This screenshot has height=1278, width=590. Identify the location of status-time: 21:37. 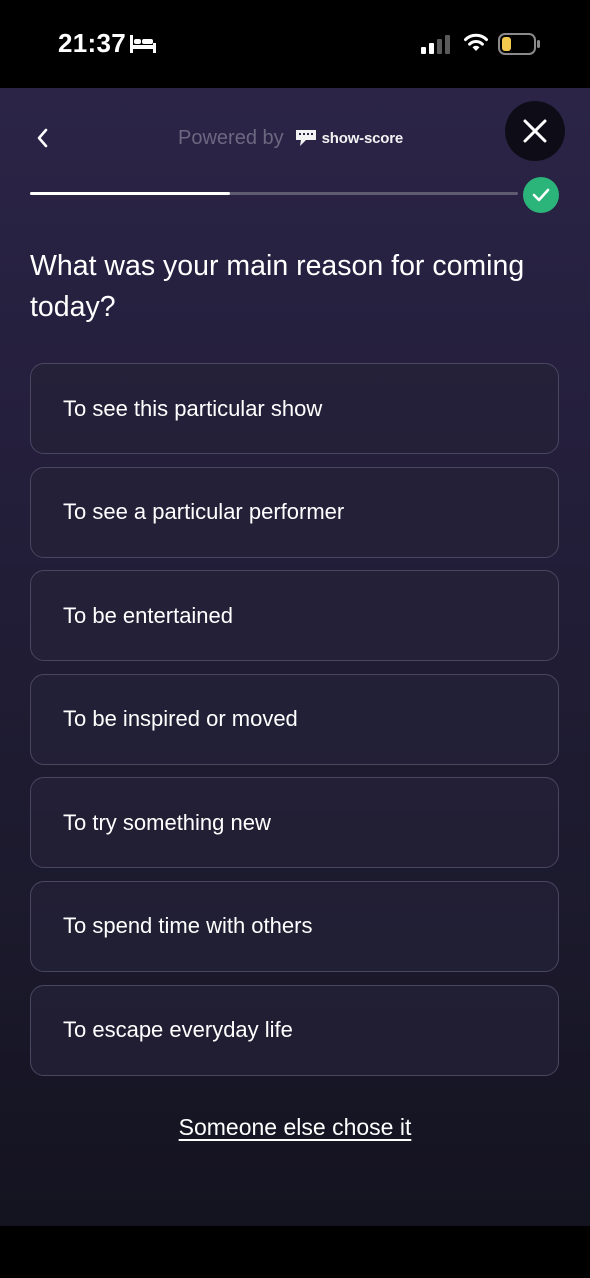
(92, 43).